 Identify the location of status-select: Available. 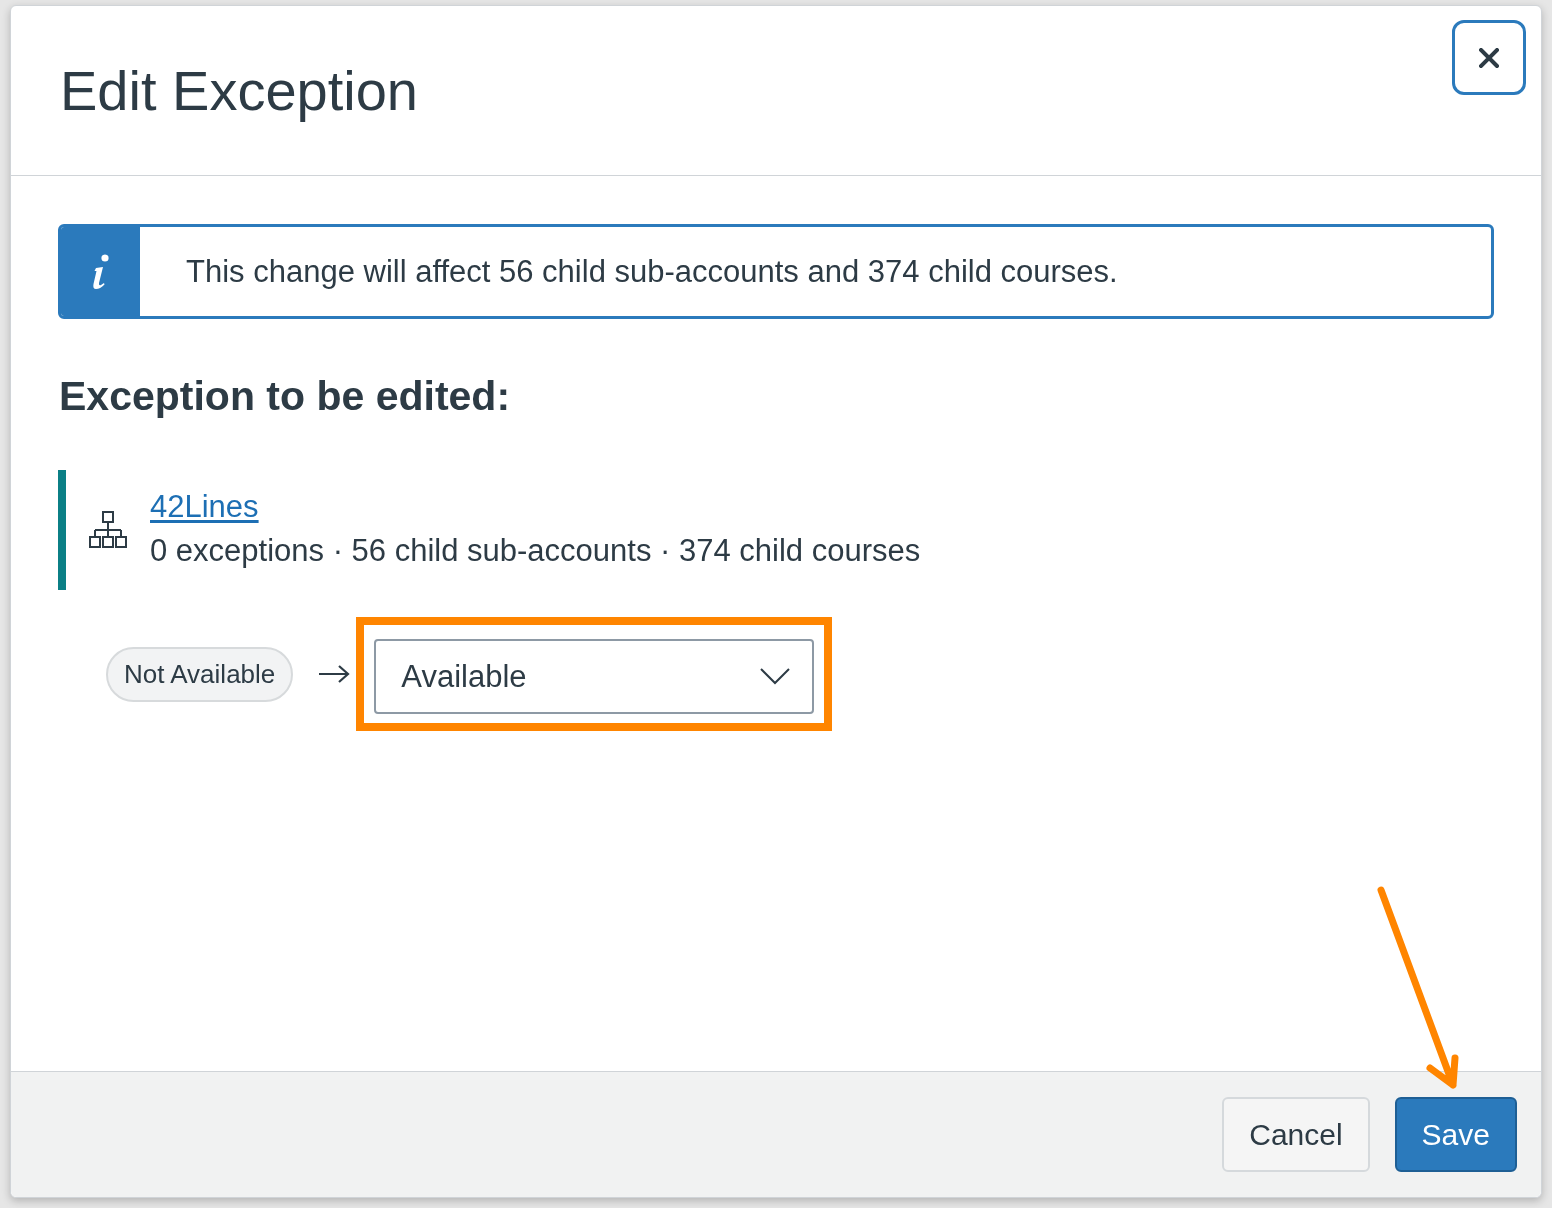
(594, 676).